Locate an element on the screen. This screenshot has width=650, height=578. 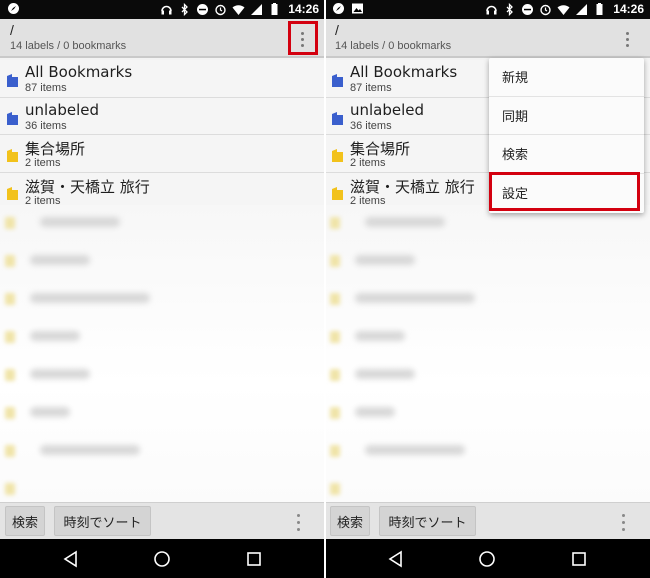
bottom-action-bar: 検索 時刻でソート is located at coordinates (162, 520).